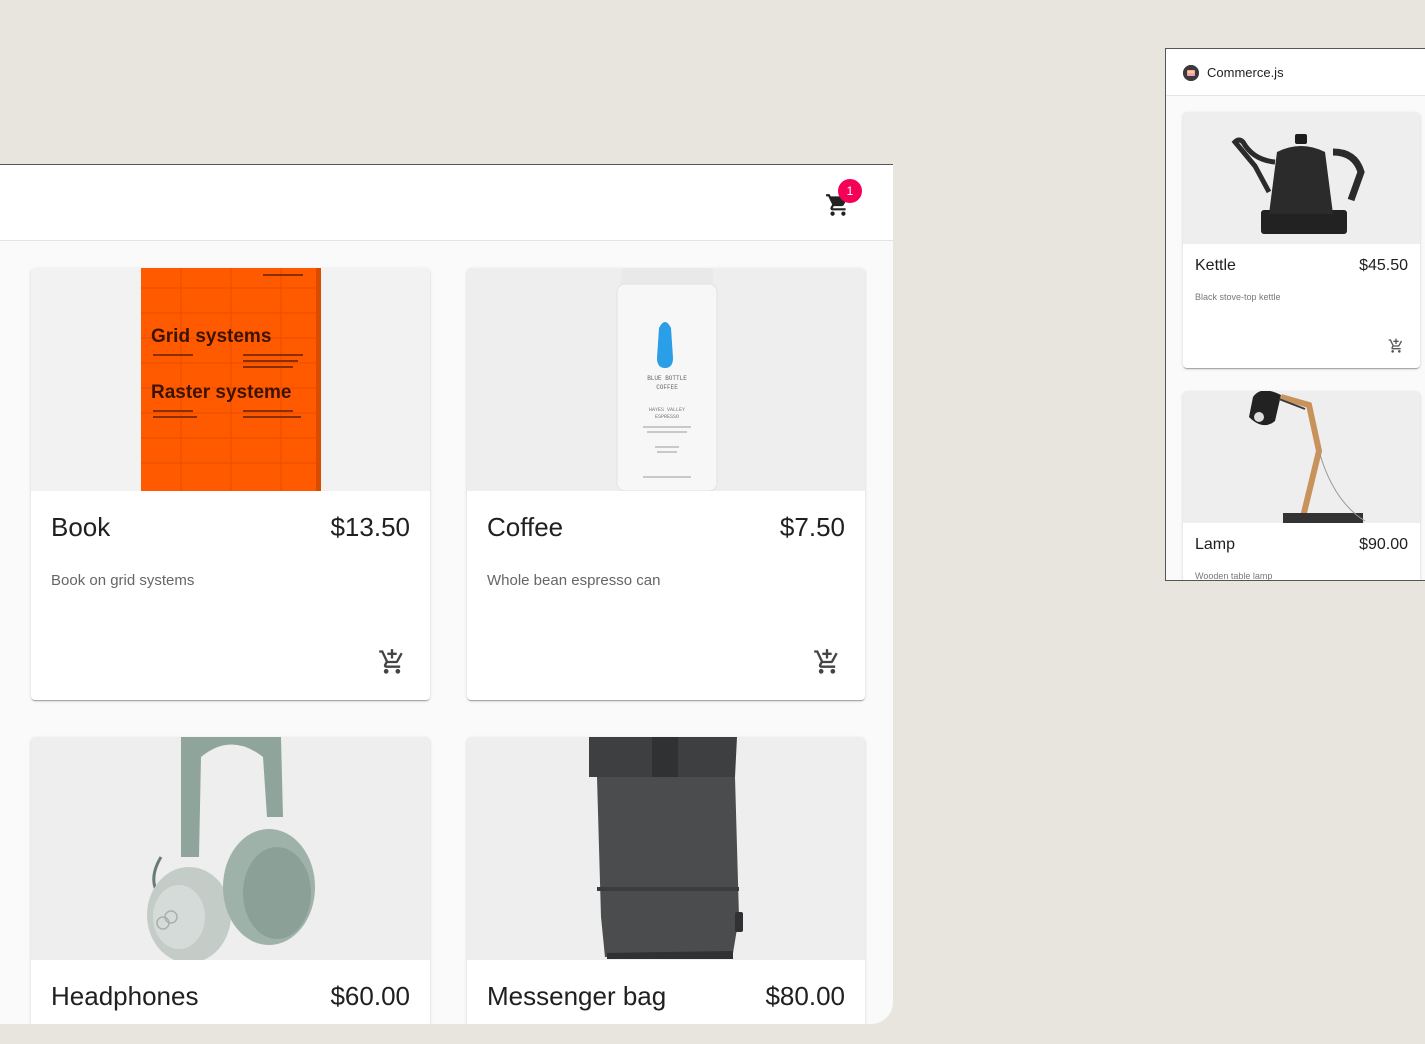 The height and width of the screenshot is (1044, 1425). What do you see at coordinates (577, 996) in the screenshot?
I see `product-name: Messenger bag` at bounding box center [577, 996].